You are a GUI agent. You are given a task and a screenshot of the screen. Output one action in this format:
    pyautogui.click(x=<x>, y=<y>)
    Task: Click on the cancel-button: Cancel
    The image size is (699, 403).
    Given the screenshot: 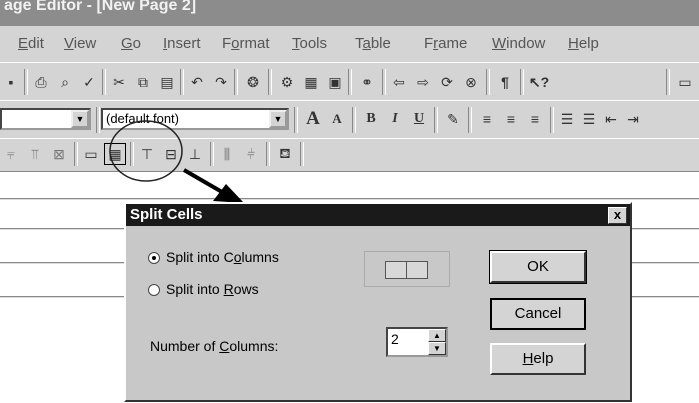 What is the action you would take?
    pyautogui.click(x=538, y=314)
    